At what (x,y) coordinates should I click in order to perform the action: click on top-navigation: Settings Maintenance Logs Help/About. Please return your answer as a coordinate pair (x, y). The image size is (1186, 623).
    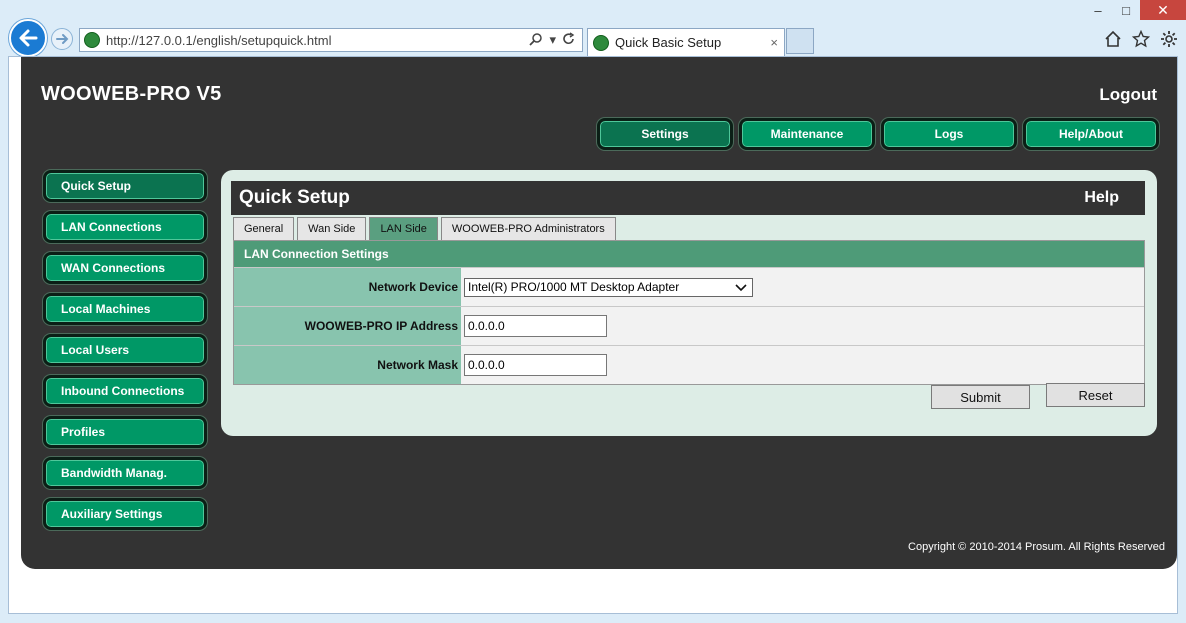
    Looking at the image, I should click on (878, 134).